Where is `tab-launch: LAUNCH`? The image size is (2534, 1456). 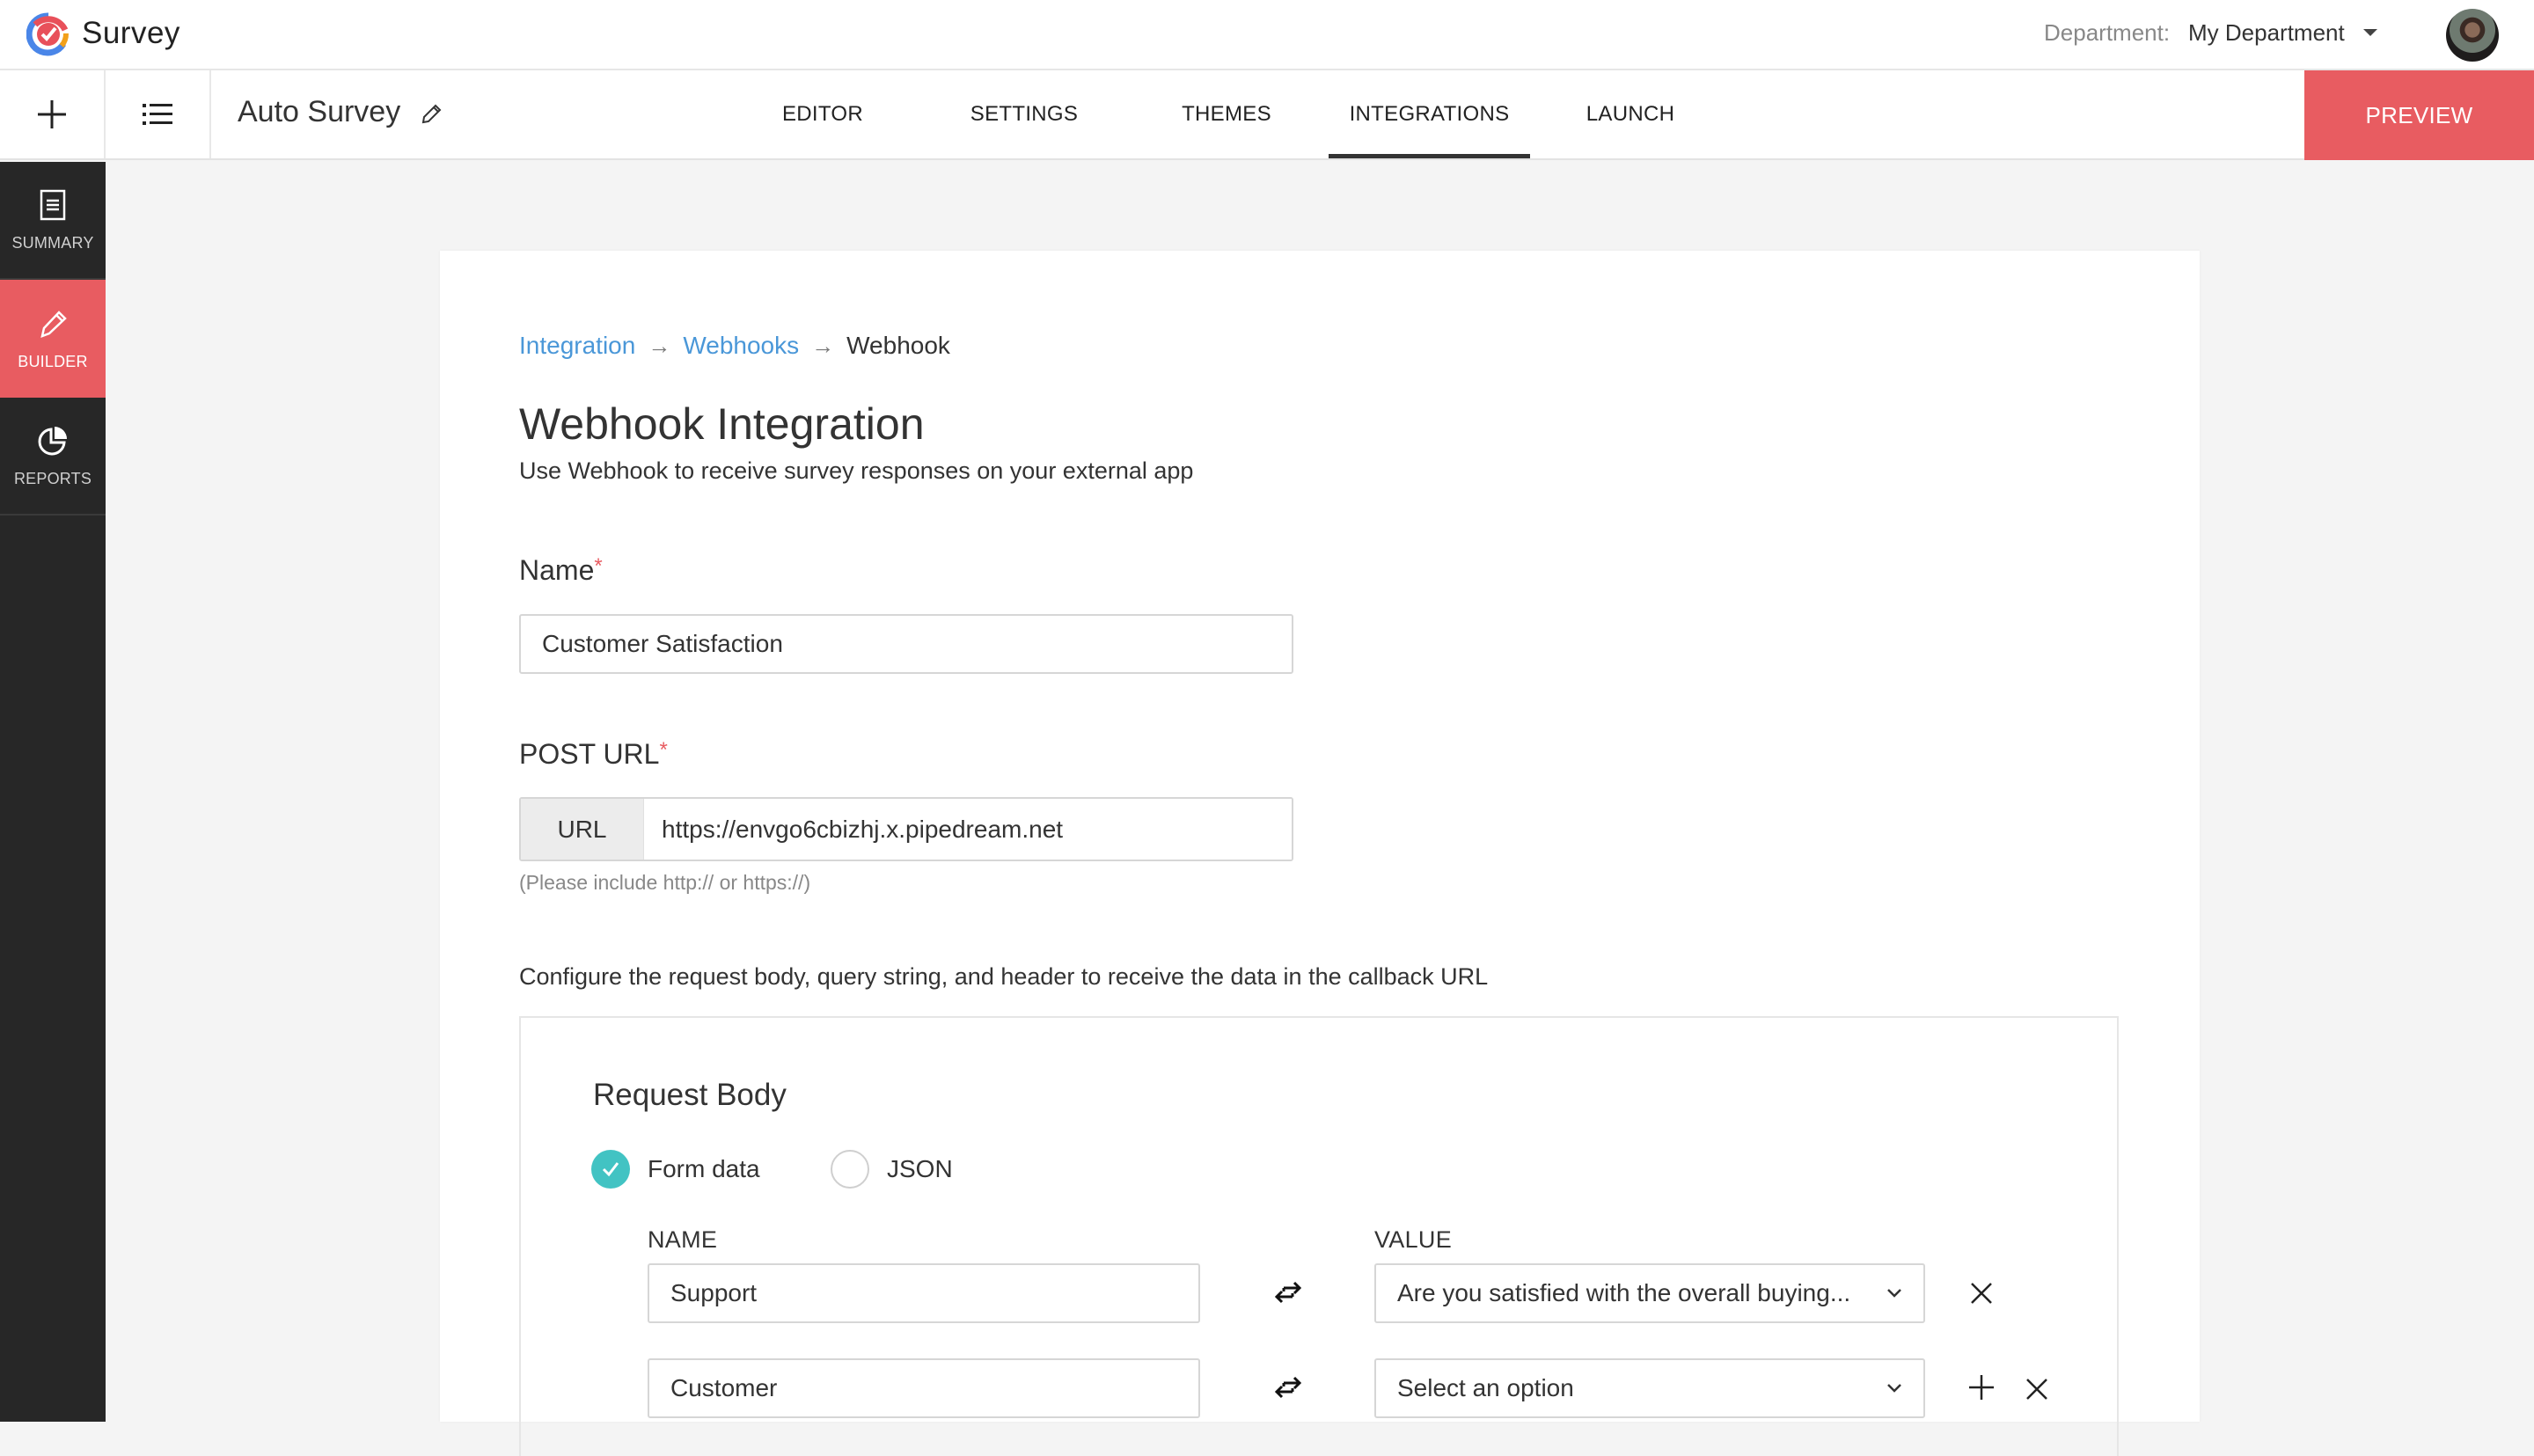 tab-launch: LAUNCH is located at coordinates (1630, 114).